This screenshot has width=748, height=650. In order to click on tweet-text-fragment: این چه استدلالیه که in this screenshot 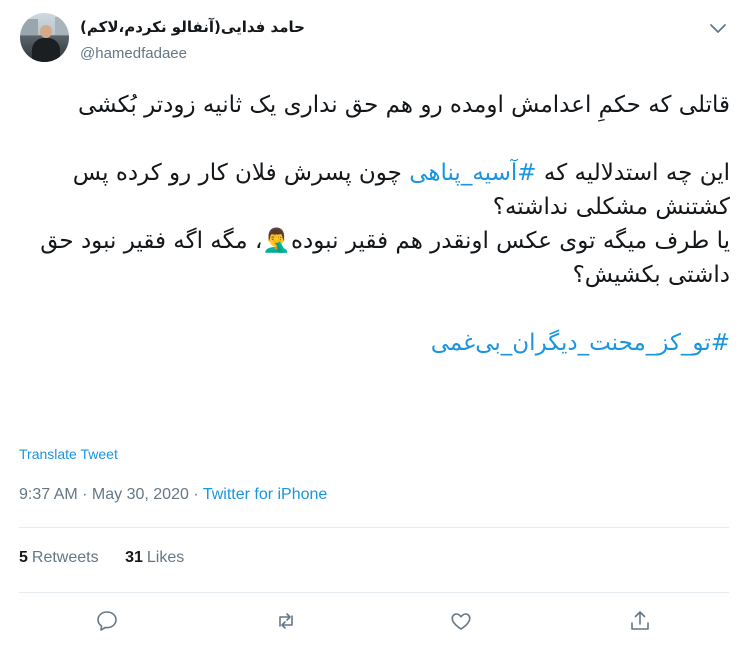, I will do `click(633, 173)`.